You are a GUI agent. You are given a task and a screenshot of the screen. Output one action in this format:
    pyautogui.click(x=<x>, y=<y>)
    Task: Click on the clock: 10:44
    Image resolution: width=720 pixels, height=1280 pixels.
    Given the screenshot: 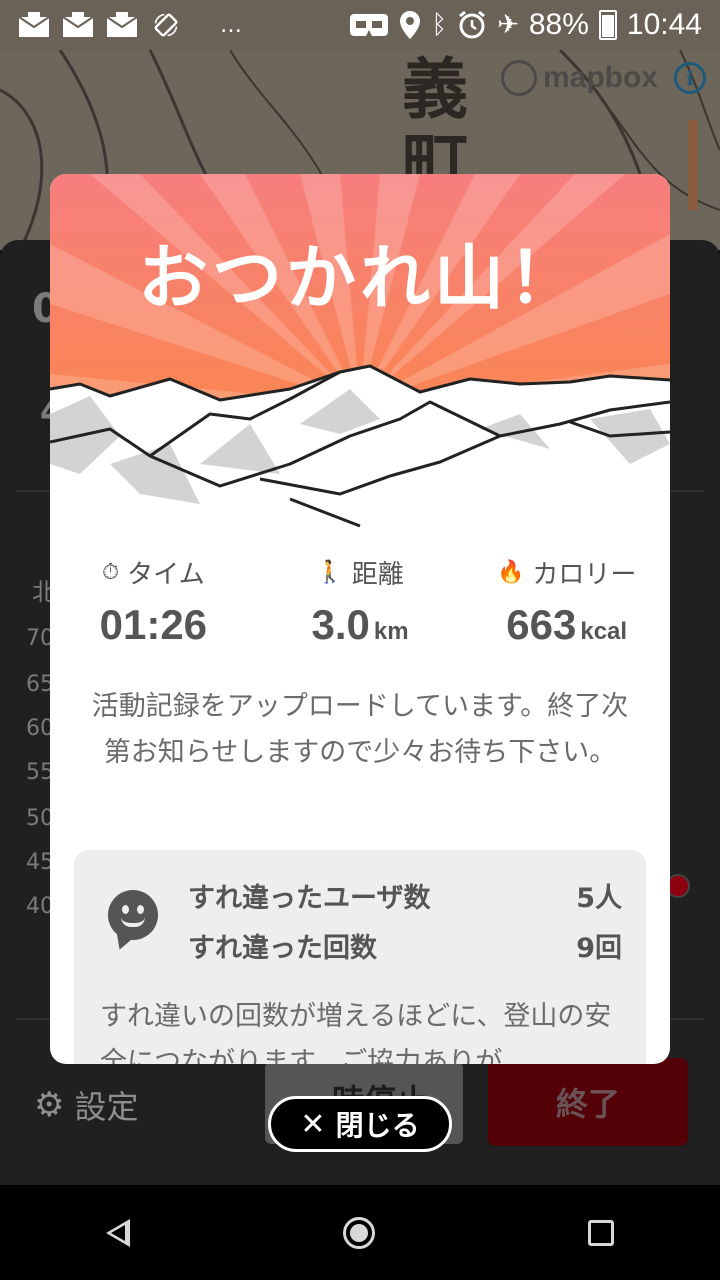 What is the action you would take?
    pyautogui.click(x=664, y=24)
    